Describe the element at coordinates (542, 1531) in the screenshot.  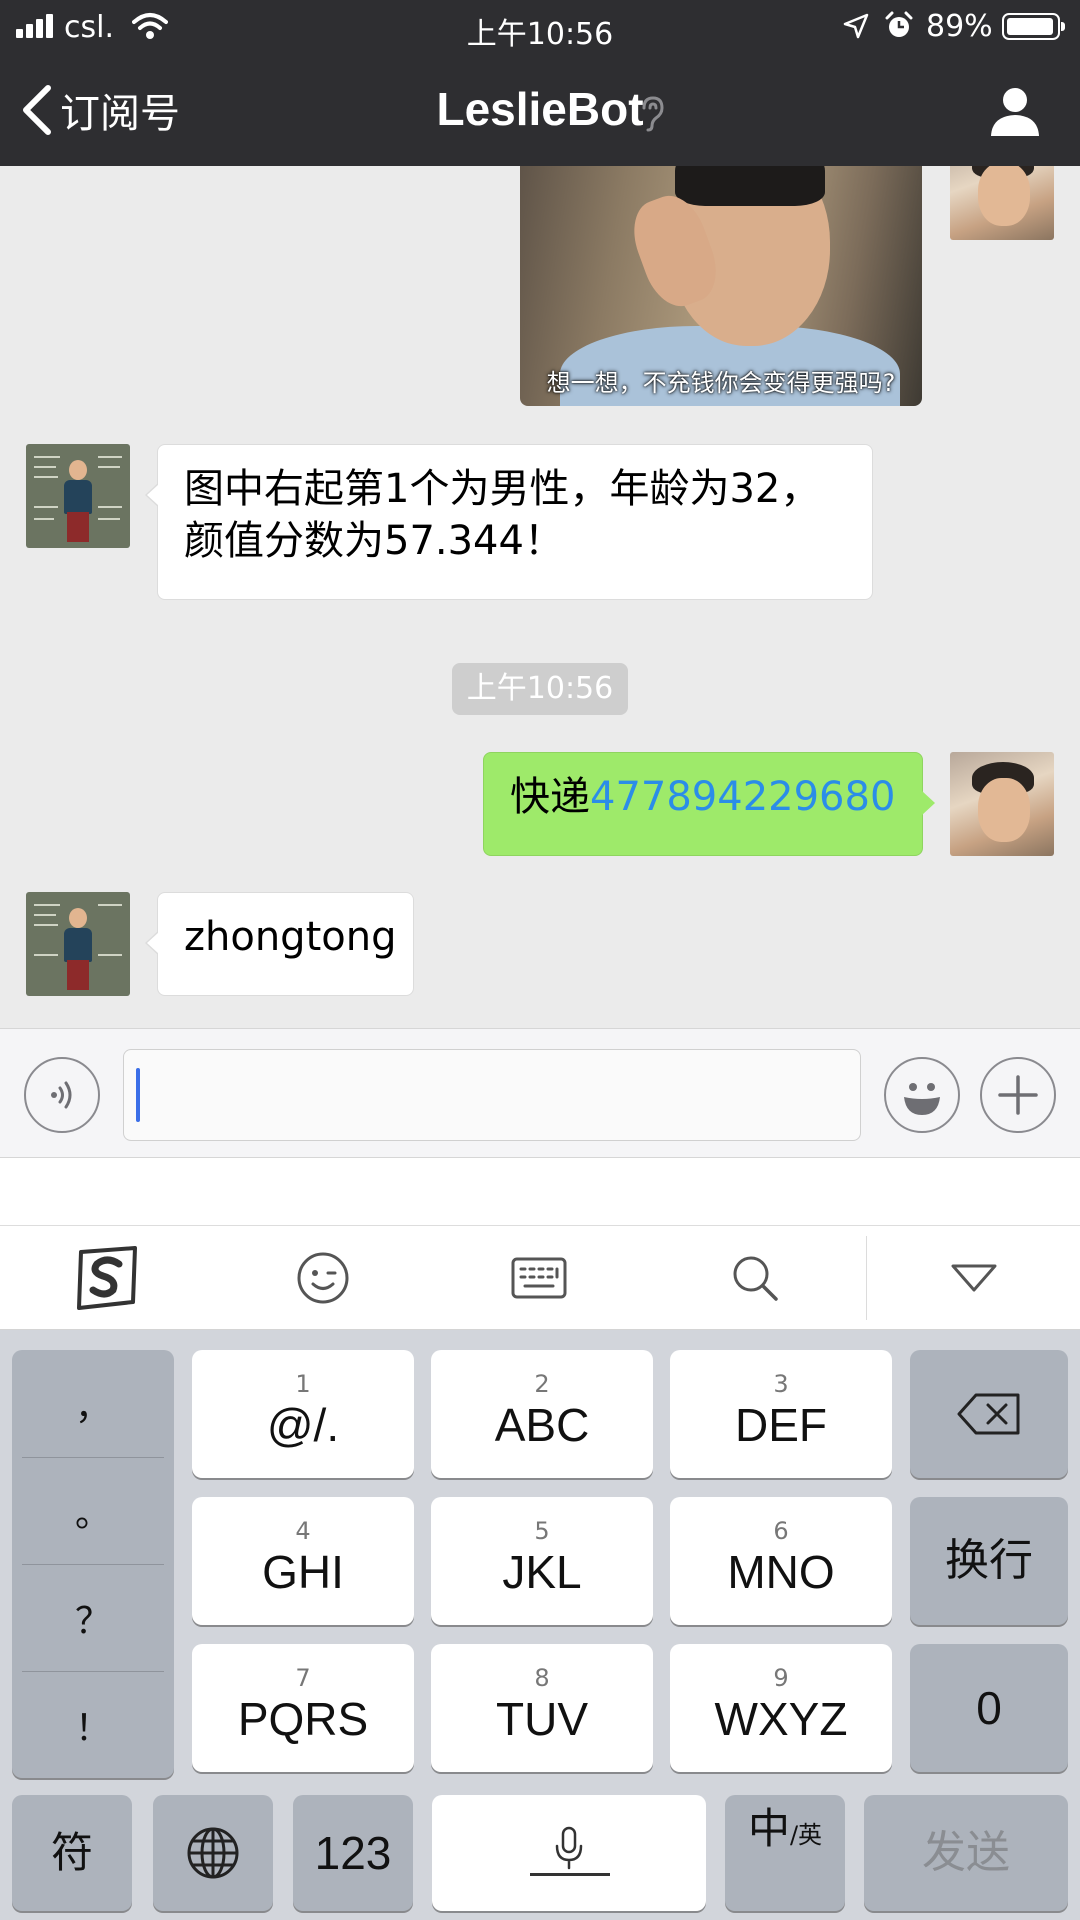
I see `key-number: 5` at that location.